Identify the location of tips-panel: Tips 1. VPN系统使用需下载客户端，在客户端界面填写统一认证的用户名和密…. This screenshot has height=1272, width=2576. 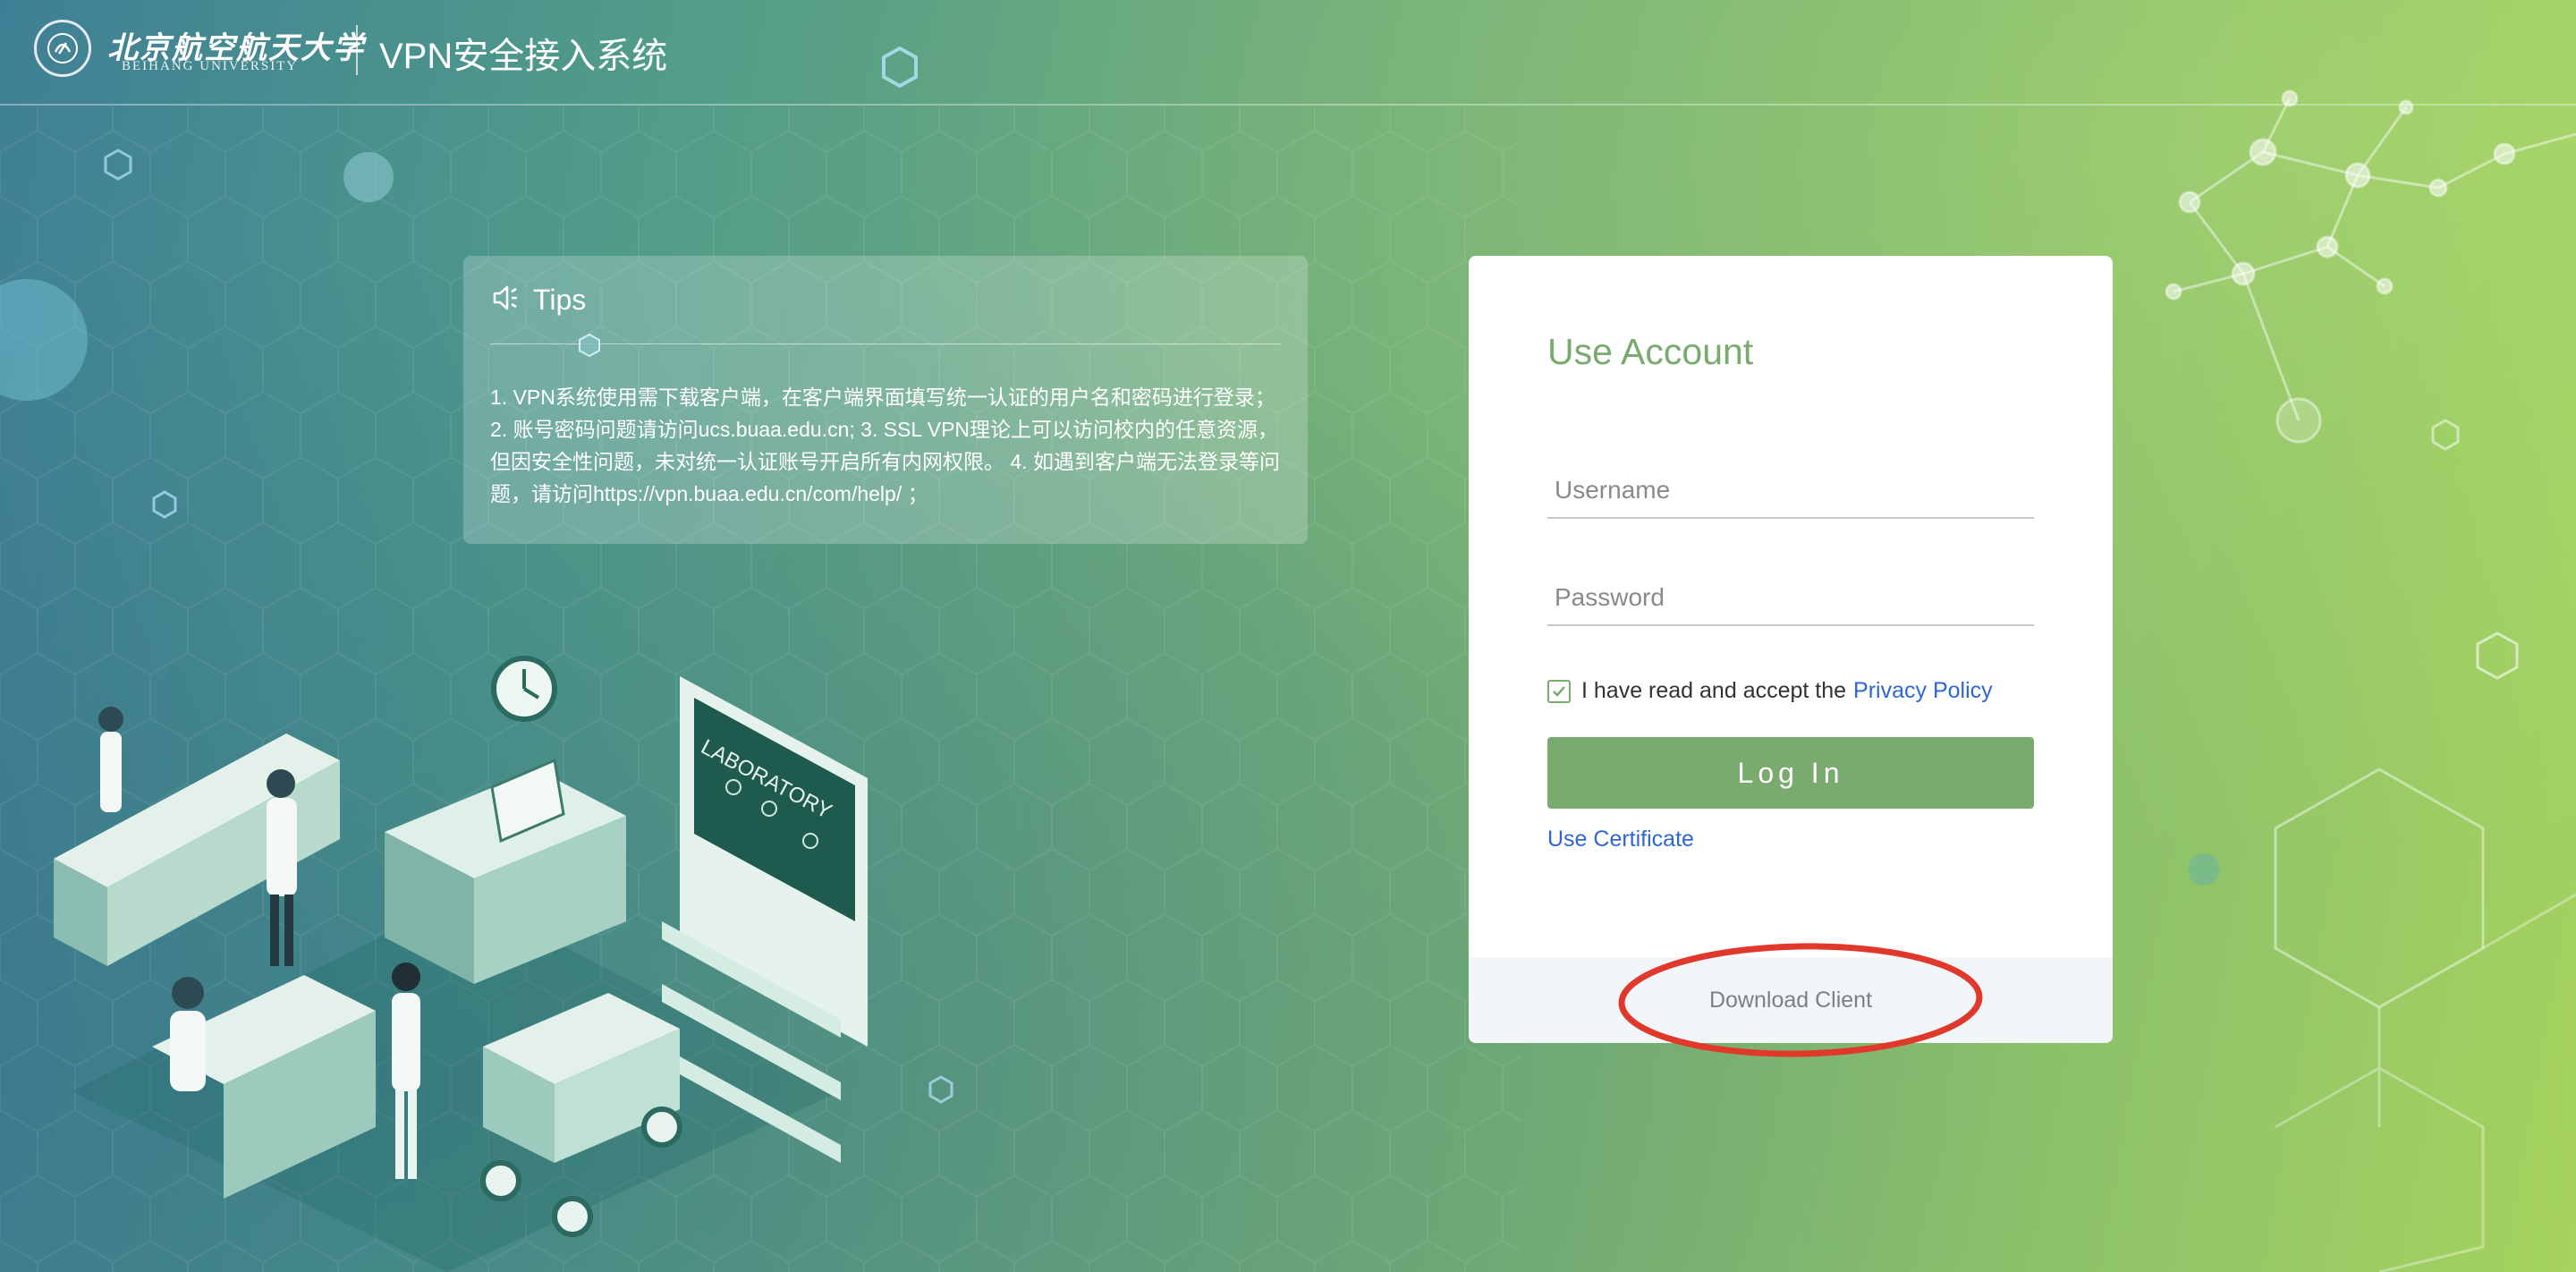
(885, 400).